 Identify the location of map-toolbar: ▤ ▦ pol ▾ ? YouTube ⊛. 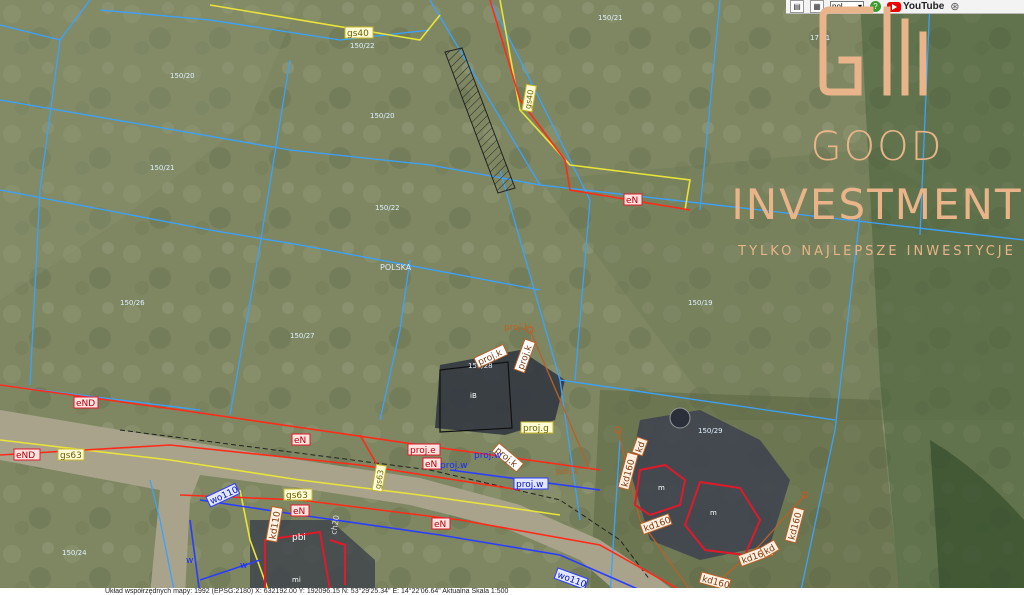
(905, 7).